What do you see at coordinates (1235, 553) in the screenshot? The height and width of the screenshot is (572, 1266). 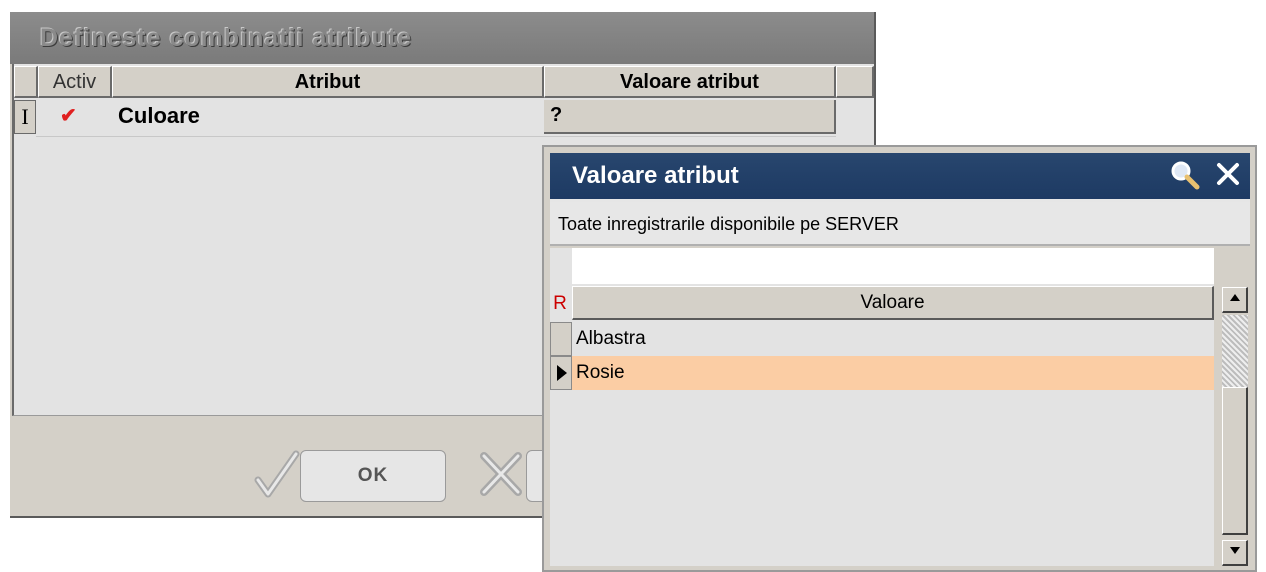 I see `scroll-down-icon` at bounding box center [1235, 553].